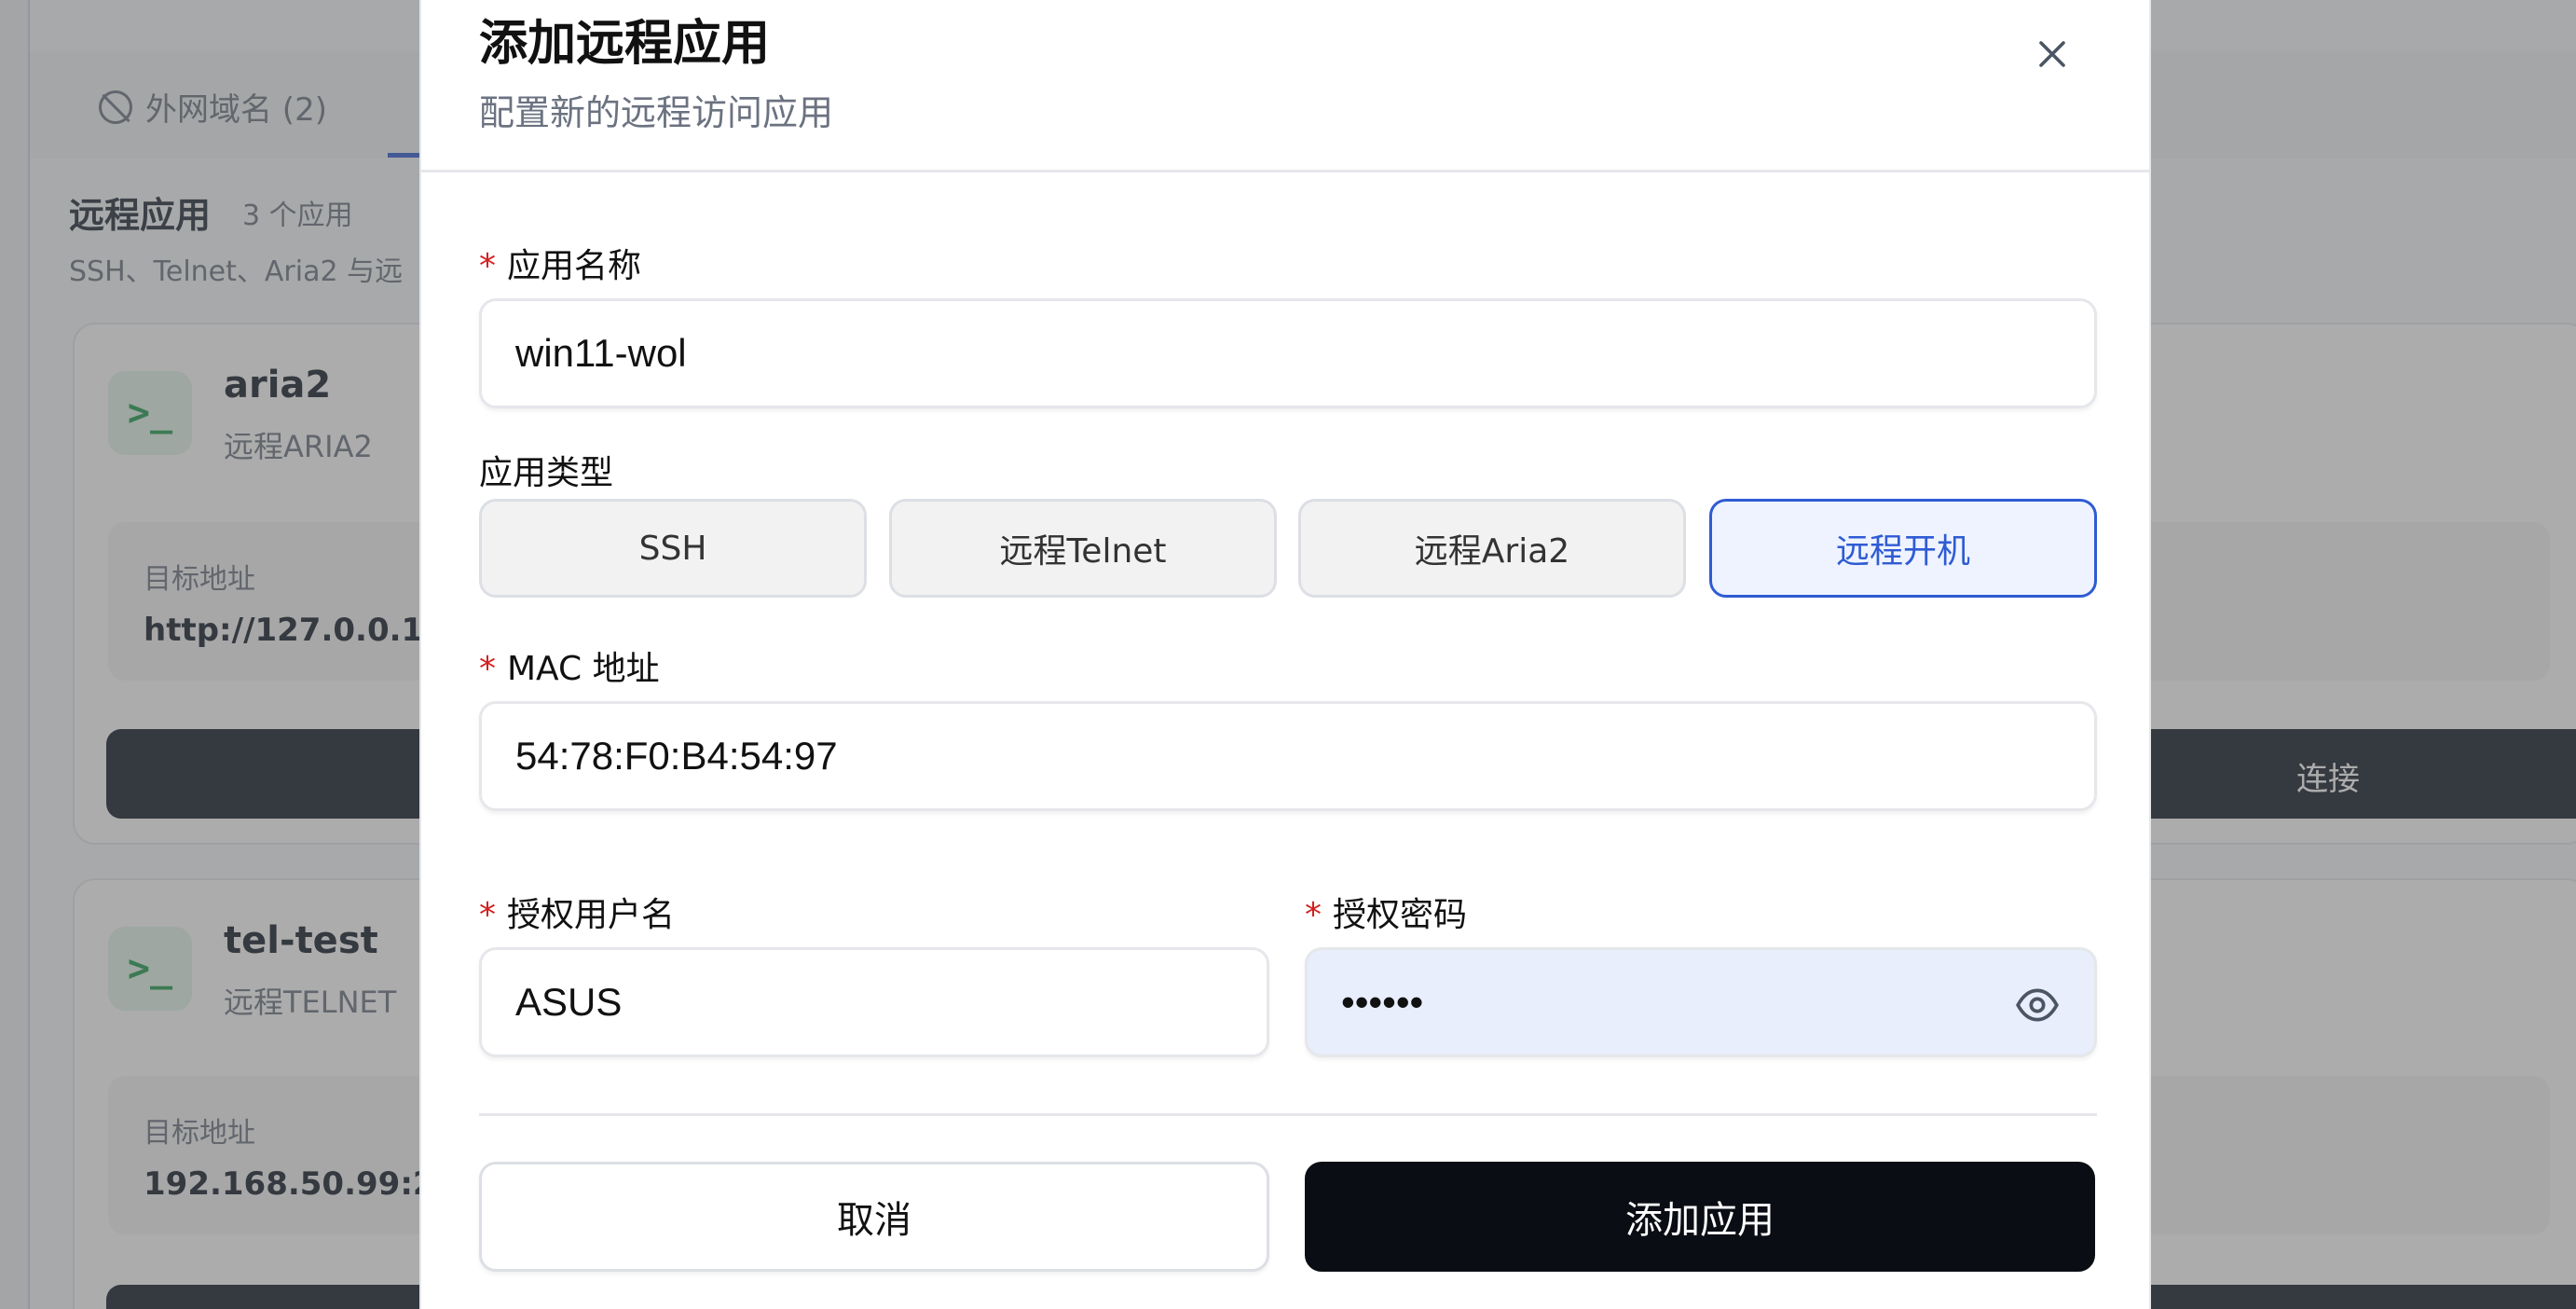  What do you see at coordinates (1382, 1002) in the screenshot?
I see `password-value: ••••••` at bounding box center [1382, 1002].